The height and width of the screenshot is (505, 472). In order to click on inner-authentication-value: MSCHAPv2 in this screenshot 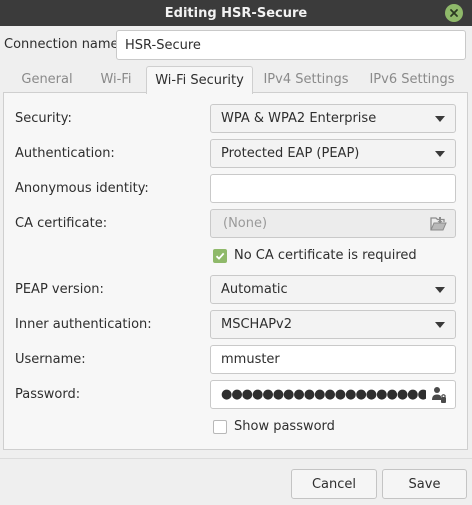, I will do `click(257, 324)`.